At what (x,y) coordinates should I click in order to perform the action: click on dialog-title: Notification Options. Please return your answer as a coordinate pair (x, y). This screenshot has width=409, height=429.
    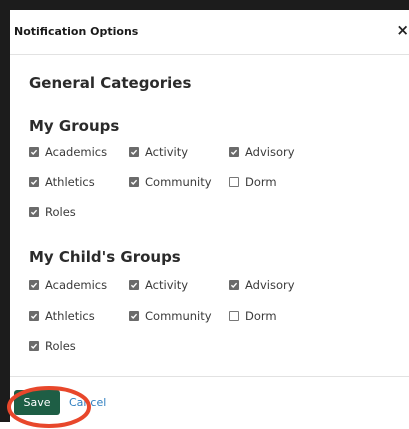
    Looking at the image, I should click on (76, 31).